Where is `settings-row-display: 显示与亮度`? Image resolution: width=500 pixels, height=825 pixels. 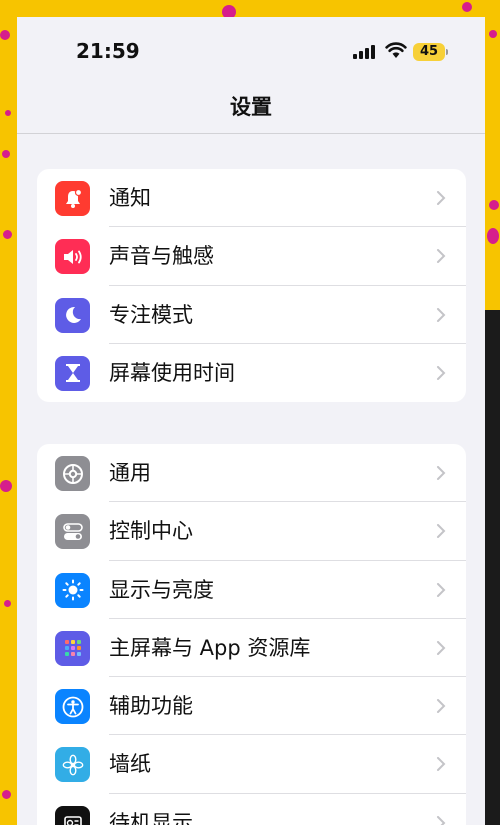
settings-row-display: 显示与亮度 is located at coordinates (251, 590).